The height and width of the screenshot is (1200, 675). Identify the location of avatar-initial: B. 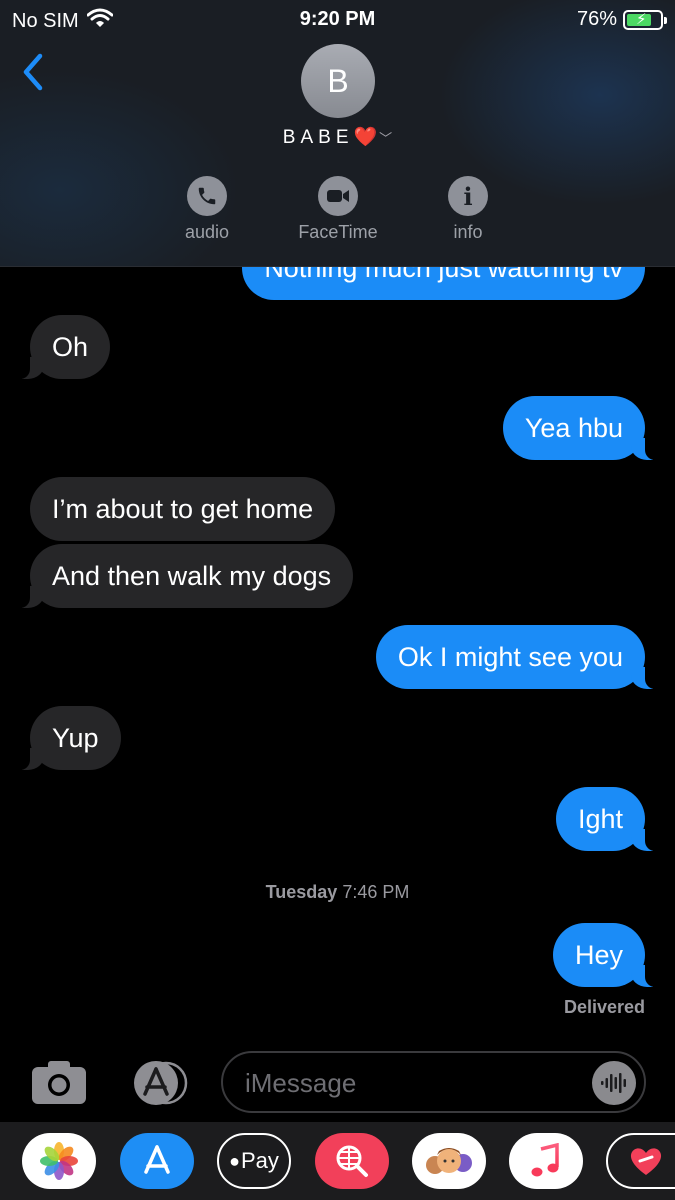
(338, 80).